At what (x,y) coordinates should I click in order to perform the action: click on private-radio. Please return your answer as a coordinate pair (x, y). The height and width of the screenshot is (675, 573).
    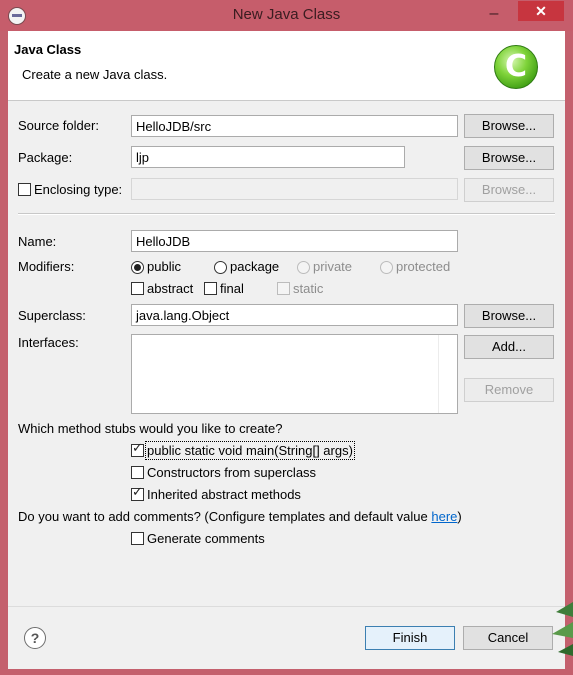
    Looking at the image, I should click on (303, 267).